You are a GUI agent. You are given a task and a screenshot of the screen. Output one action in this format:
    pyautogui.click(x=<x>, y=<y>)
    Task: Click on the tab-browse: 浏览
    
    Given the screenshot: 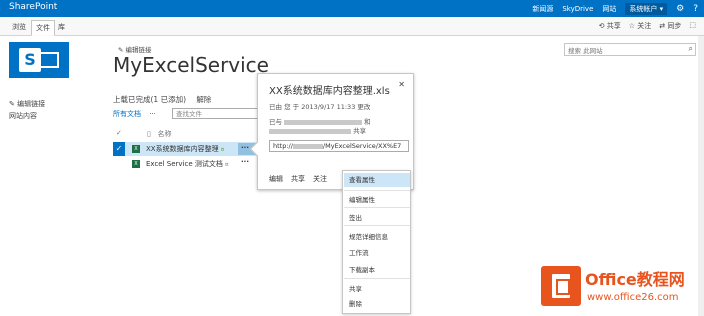 What is the action you would take?
    pyautogui.click(x=19, y=27)
    